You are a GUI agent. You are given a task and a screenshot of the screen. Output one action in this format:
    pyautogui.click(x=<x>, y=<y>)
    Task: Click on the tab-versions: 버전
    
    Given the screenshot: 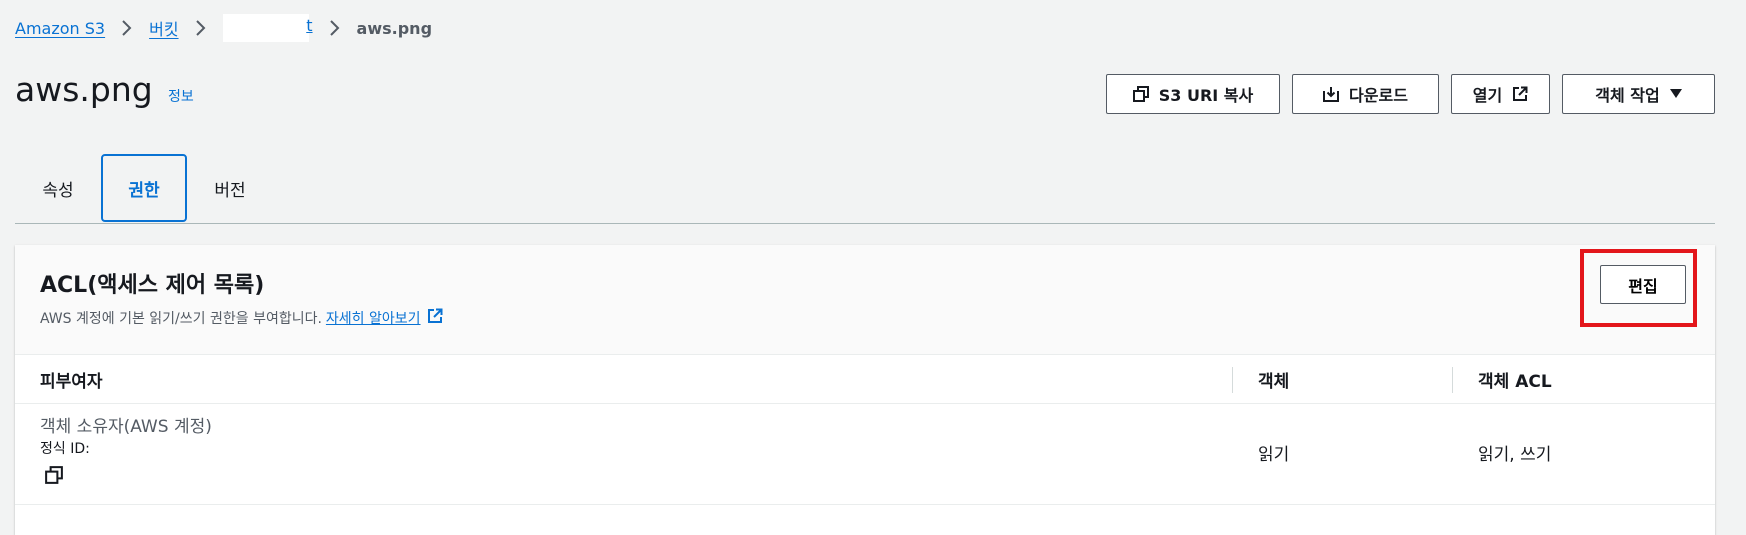 What is the action you would take?
    pyautogui.click(x=230, y=188)
    